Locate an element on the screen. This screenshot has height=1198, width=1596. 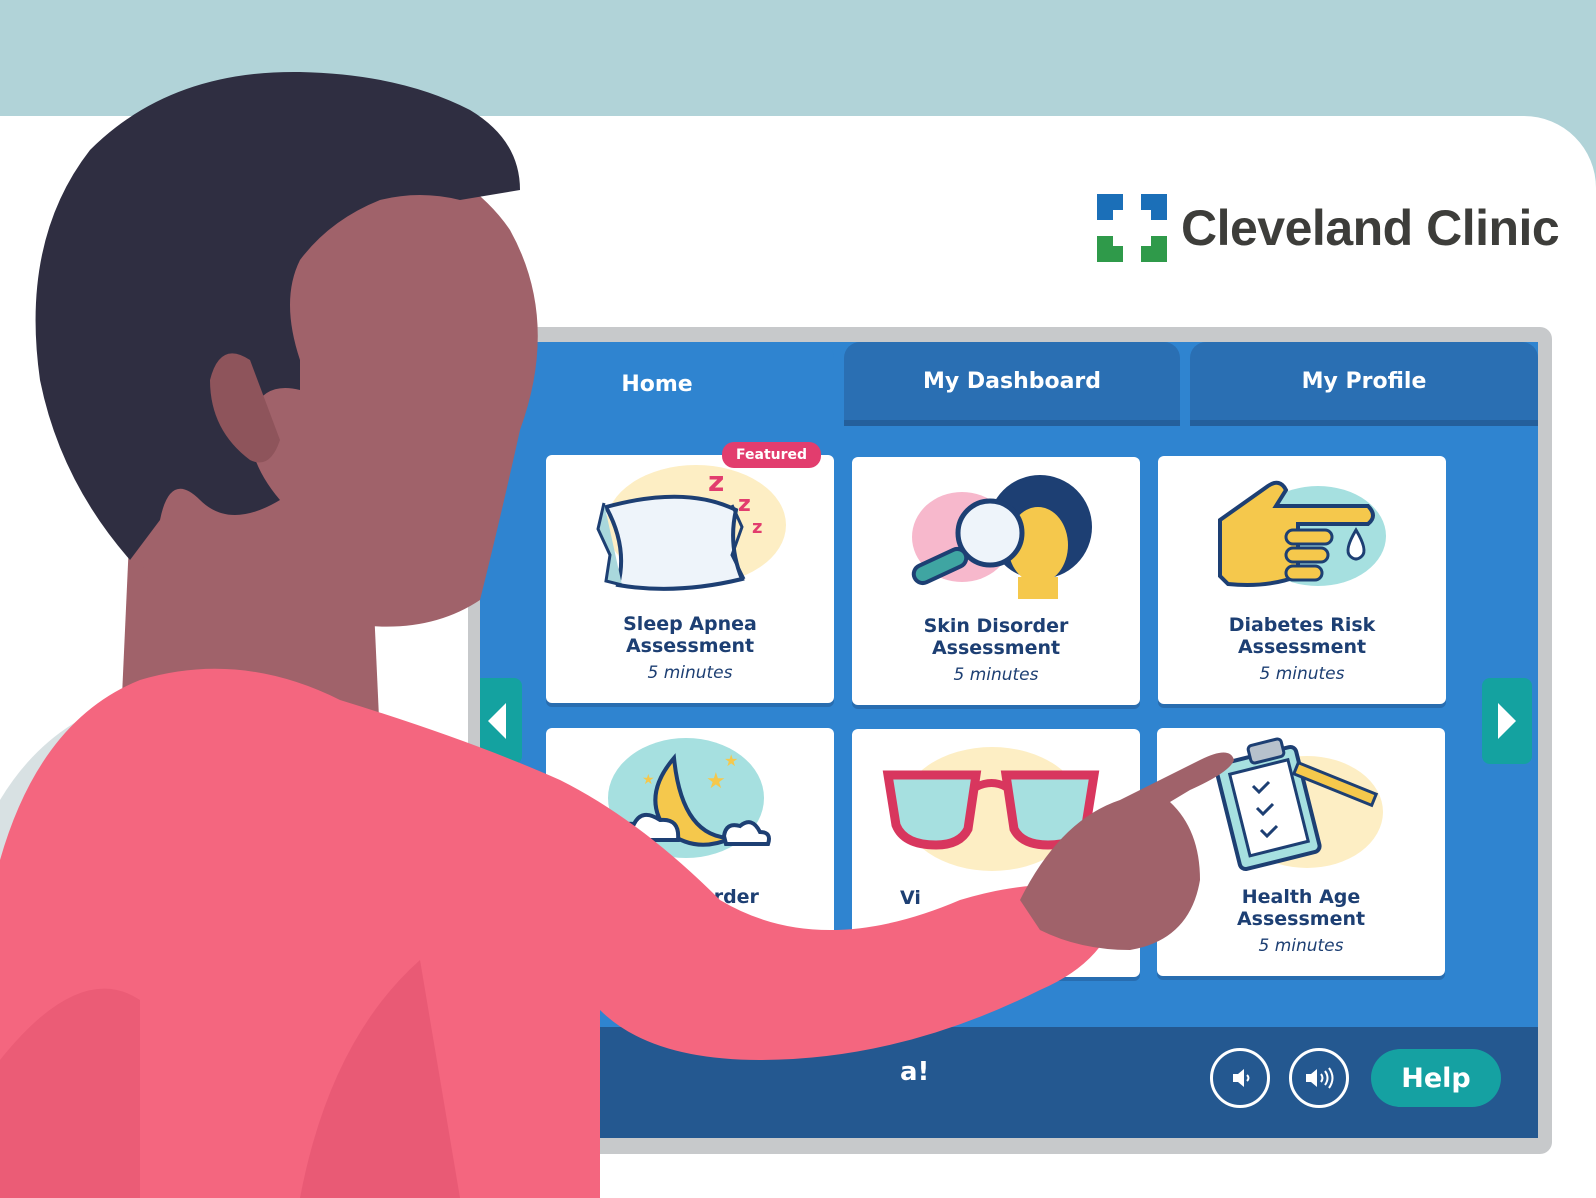
card-title: Sleep Apnea Assessment is located at coordinates (690, 635).